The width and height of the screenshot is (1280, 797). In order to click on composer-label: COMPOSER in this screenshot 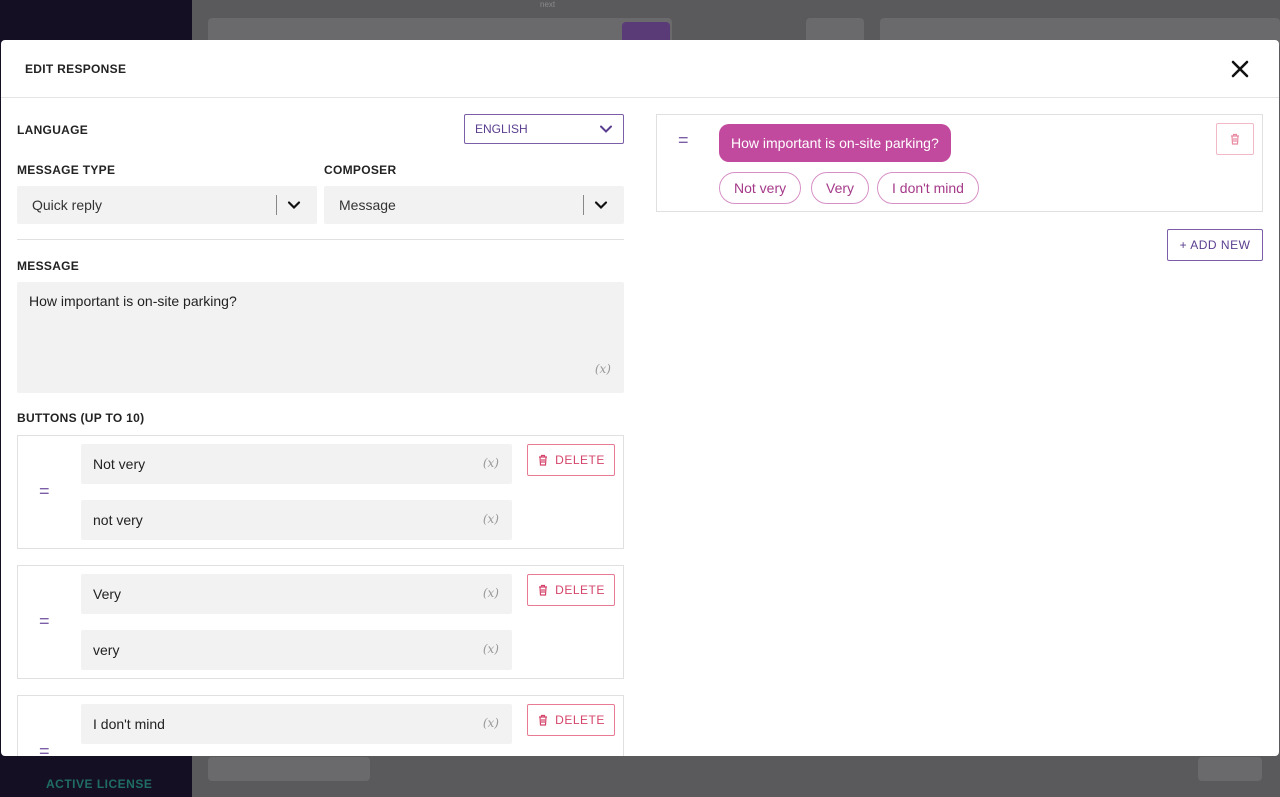, I will do `click(360, 170)`.